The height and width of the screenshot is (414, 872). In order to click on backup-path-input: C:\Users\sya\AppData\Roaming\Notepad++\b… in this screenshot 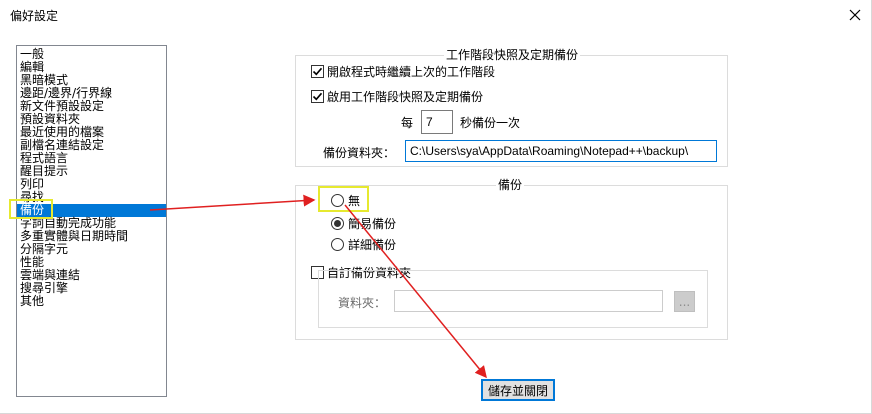, I will do `click(561, 151)`.